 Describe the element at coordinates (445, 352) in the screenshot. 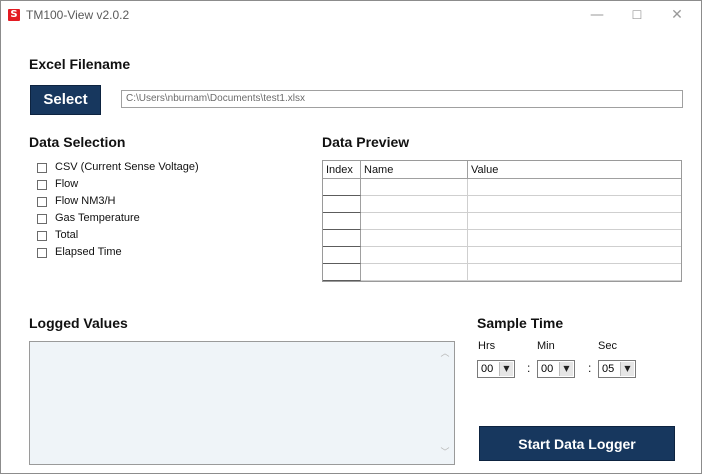

I see `scroll-up-icon: ︿` at that location.